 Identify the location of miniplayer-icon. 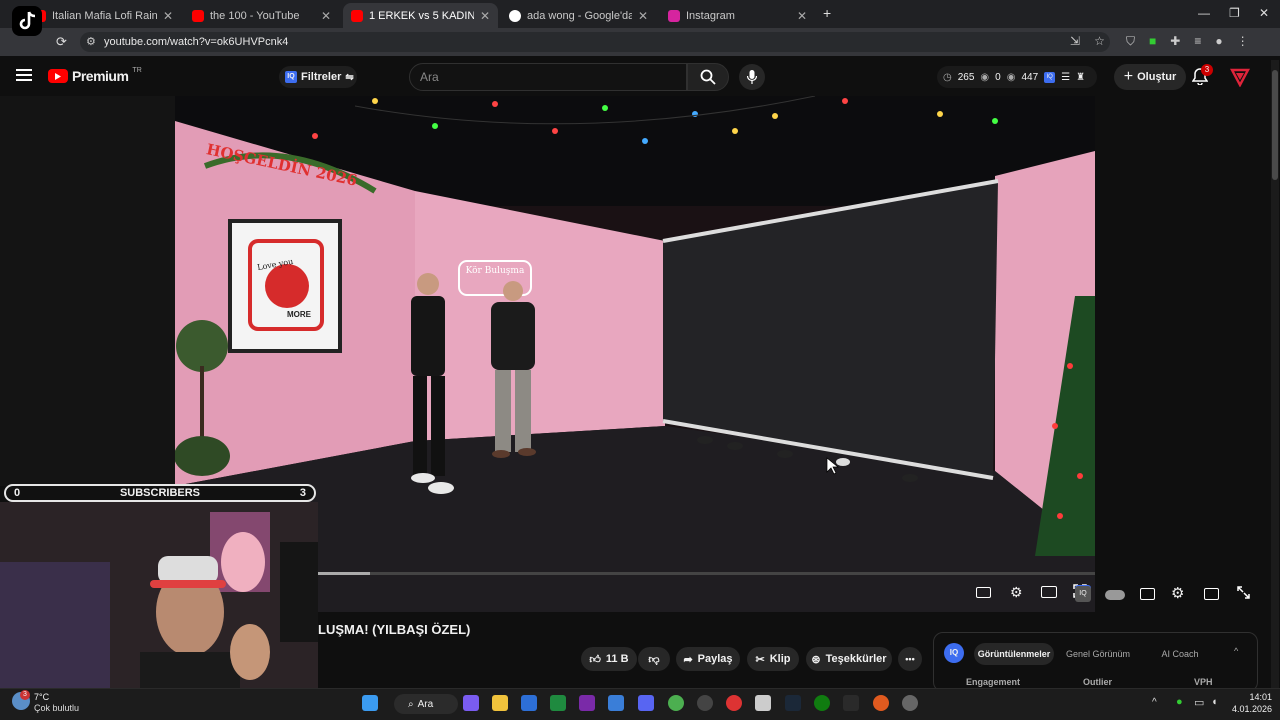
(1211, 594).